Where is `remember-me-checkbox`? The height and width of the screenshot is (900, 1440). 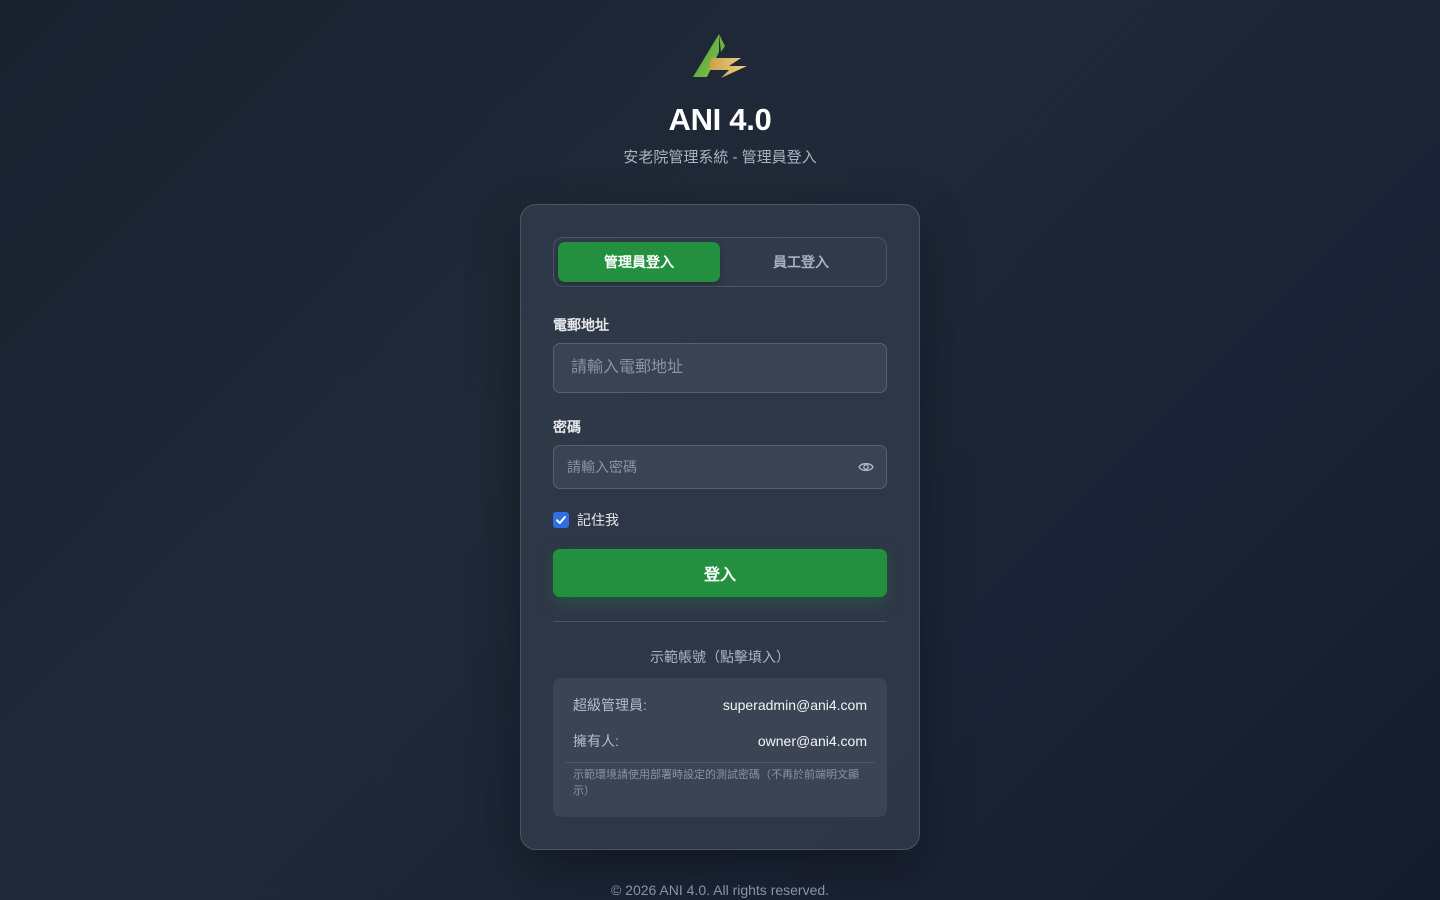 remember-me-checkbox is located at coordinates (561, 520).